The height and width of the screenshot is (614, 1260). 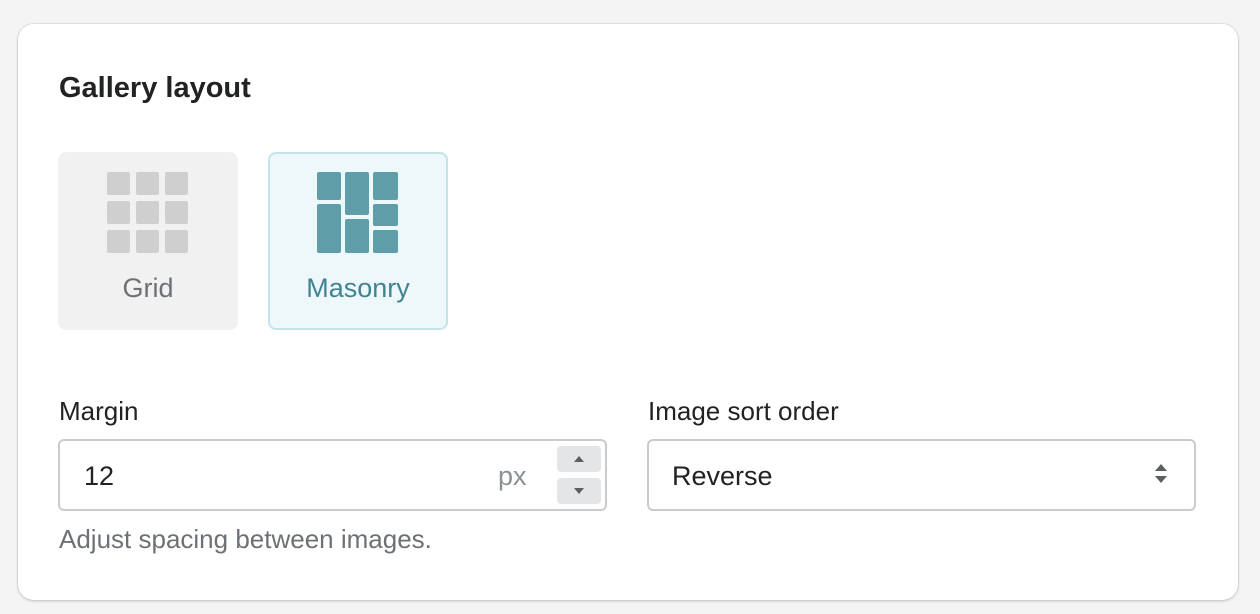 I want to click on grid-icon, so click(x=147, y=212).